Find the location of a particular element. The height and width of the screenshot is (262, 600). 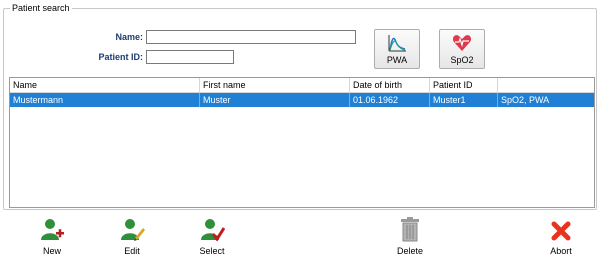

column-header-first-name: First name is located at coordinates (275, 85).